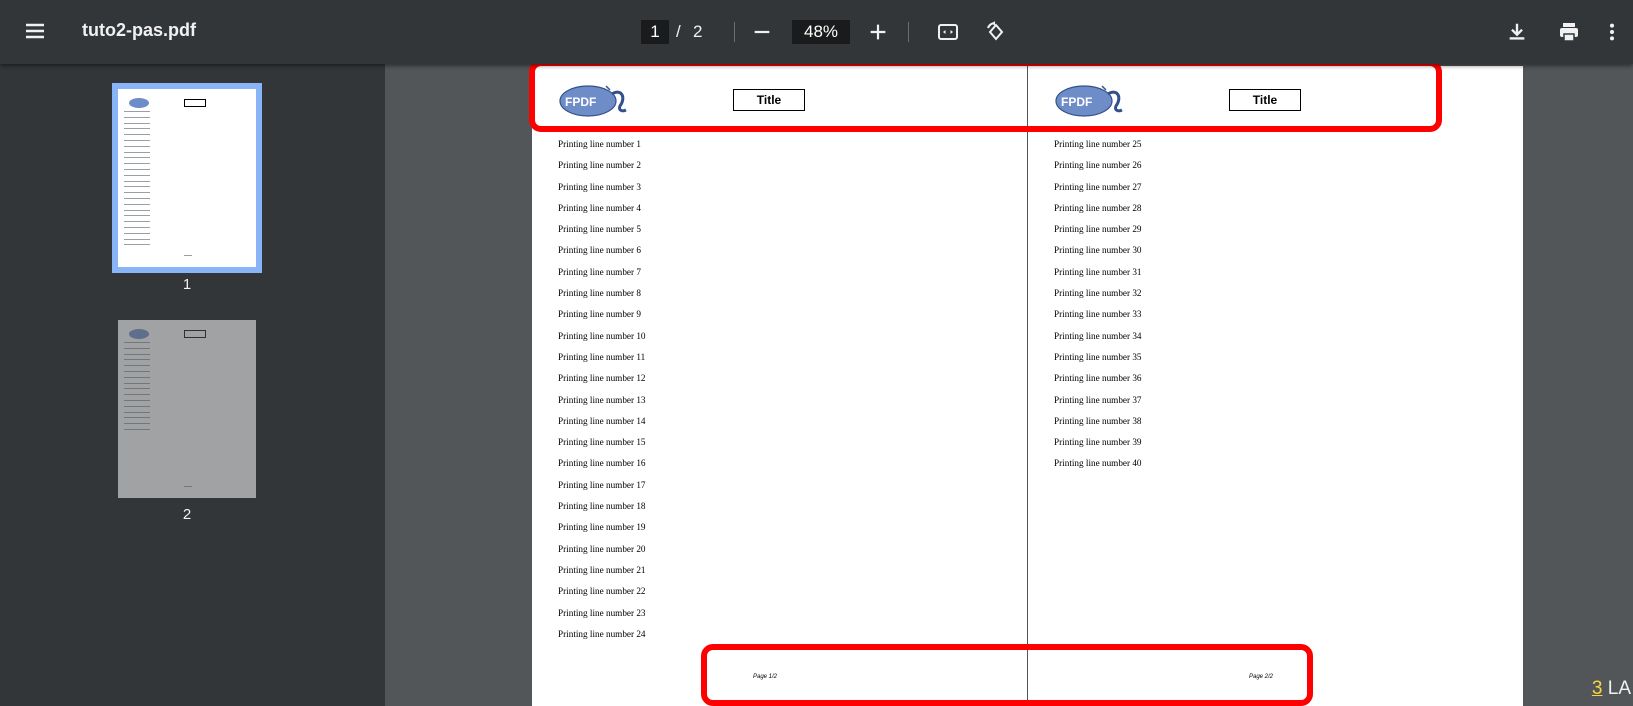 The image size is (1633, 706). What do you see at coordinates (698, 31) in the screenshot?
I see `total-pages: 2` at bounding box center [698, 31].